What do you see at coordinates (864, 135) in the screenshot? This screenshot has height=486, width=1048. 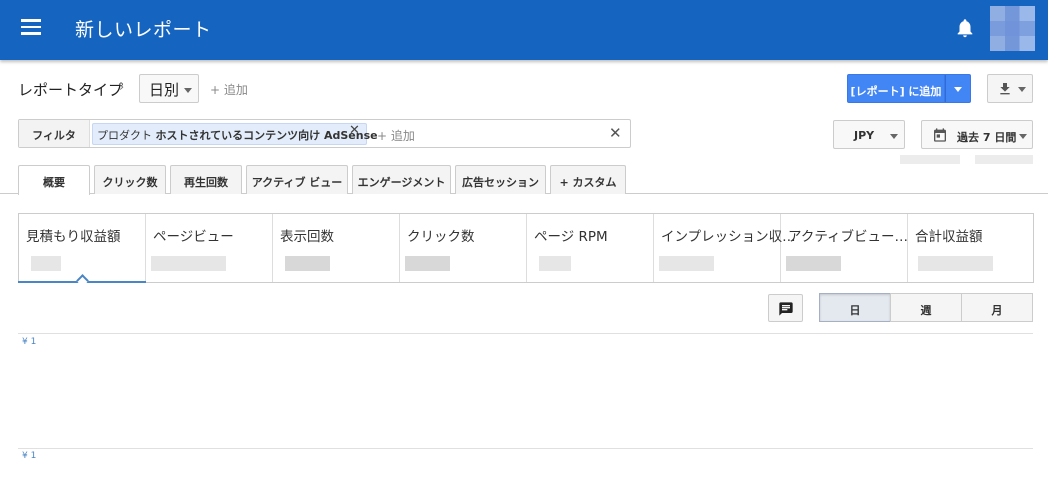 I see `currency-value: JPY` at bounding box center [864, 135].